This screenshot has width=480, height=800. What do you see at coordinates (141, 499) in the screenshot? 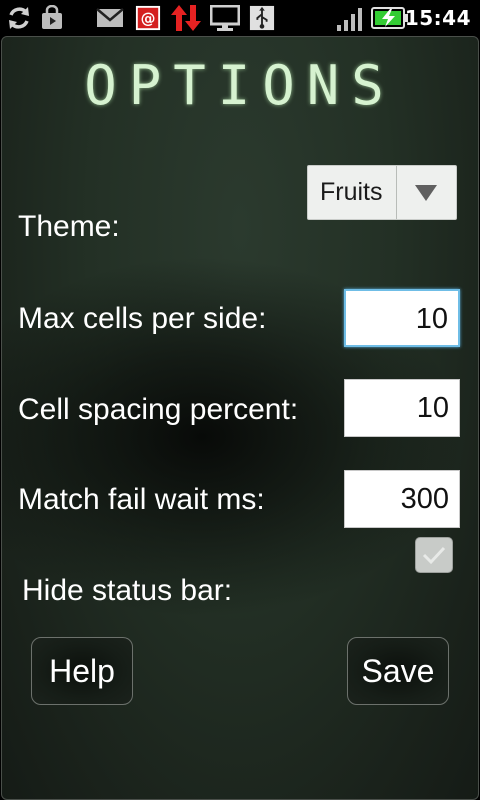
I see `match-fail-wait-label: Match fail wait ms:` at bounding box center [141, 499].